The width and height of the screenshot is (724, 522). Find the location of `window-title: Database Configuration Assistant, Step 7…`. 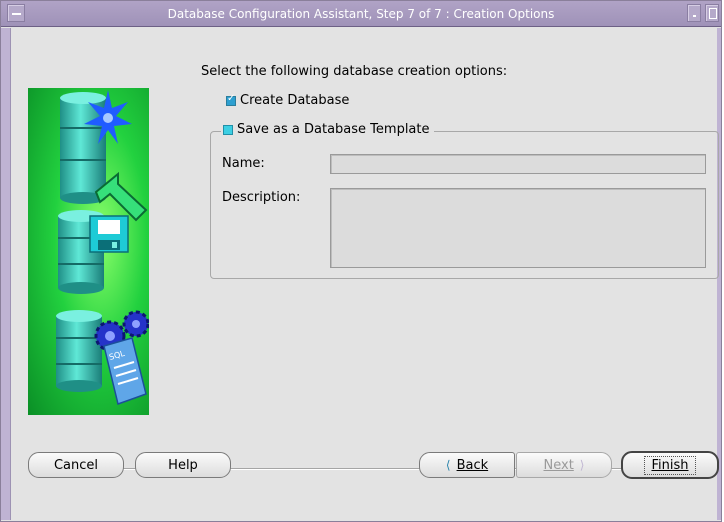

window-title: Database Configuration Assistant, Step 7… is located at coordinates (361, 14).